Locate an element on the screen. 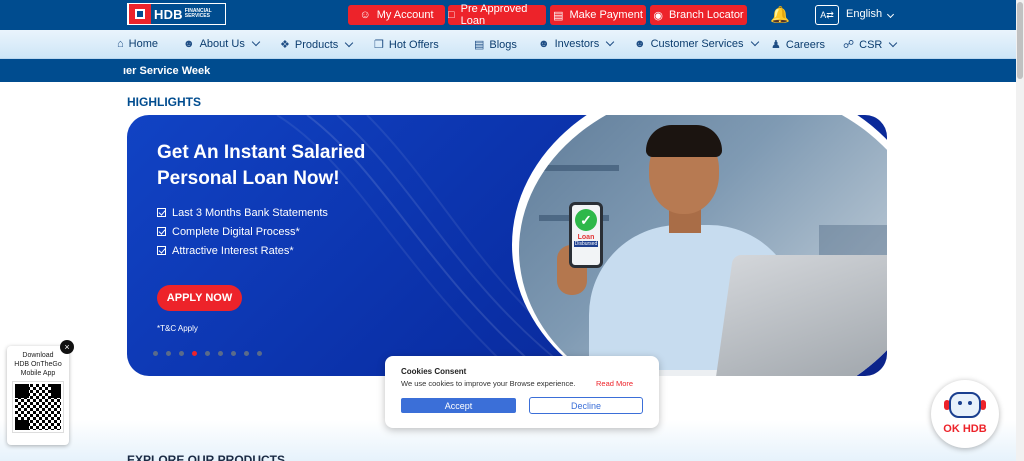  logo-text: HDB is located at coordinates (168, 14).